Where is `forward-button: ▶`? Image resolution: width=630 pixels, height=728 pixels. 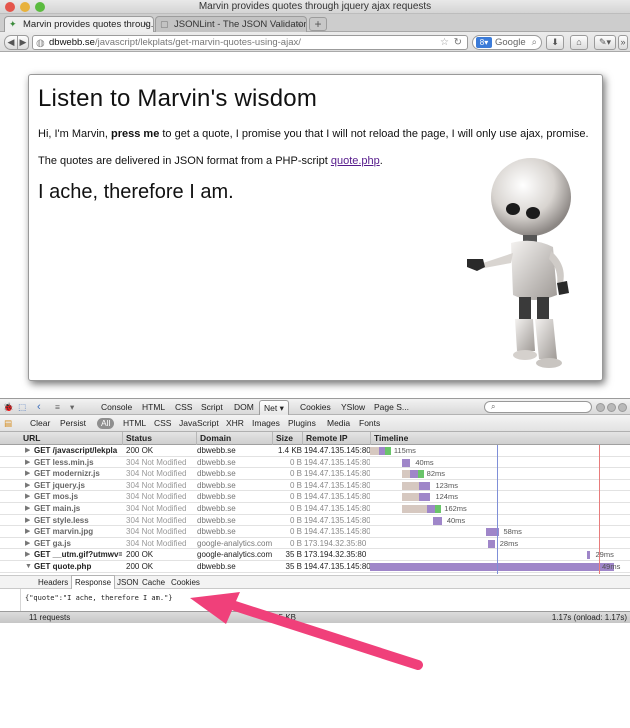
forward-button: ▶ is located at coordinates (23, 42).